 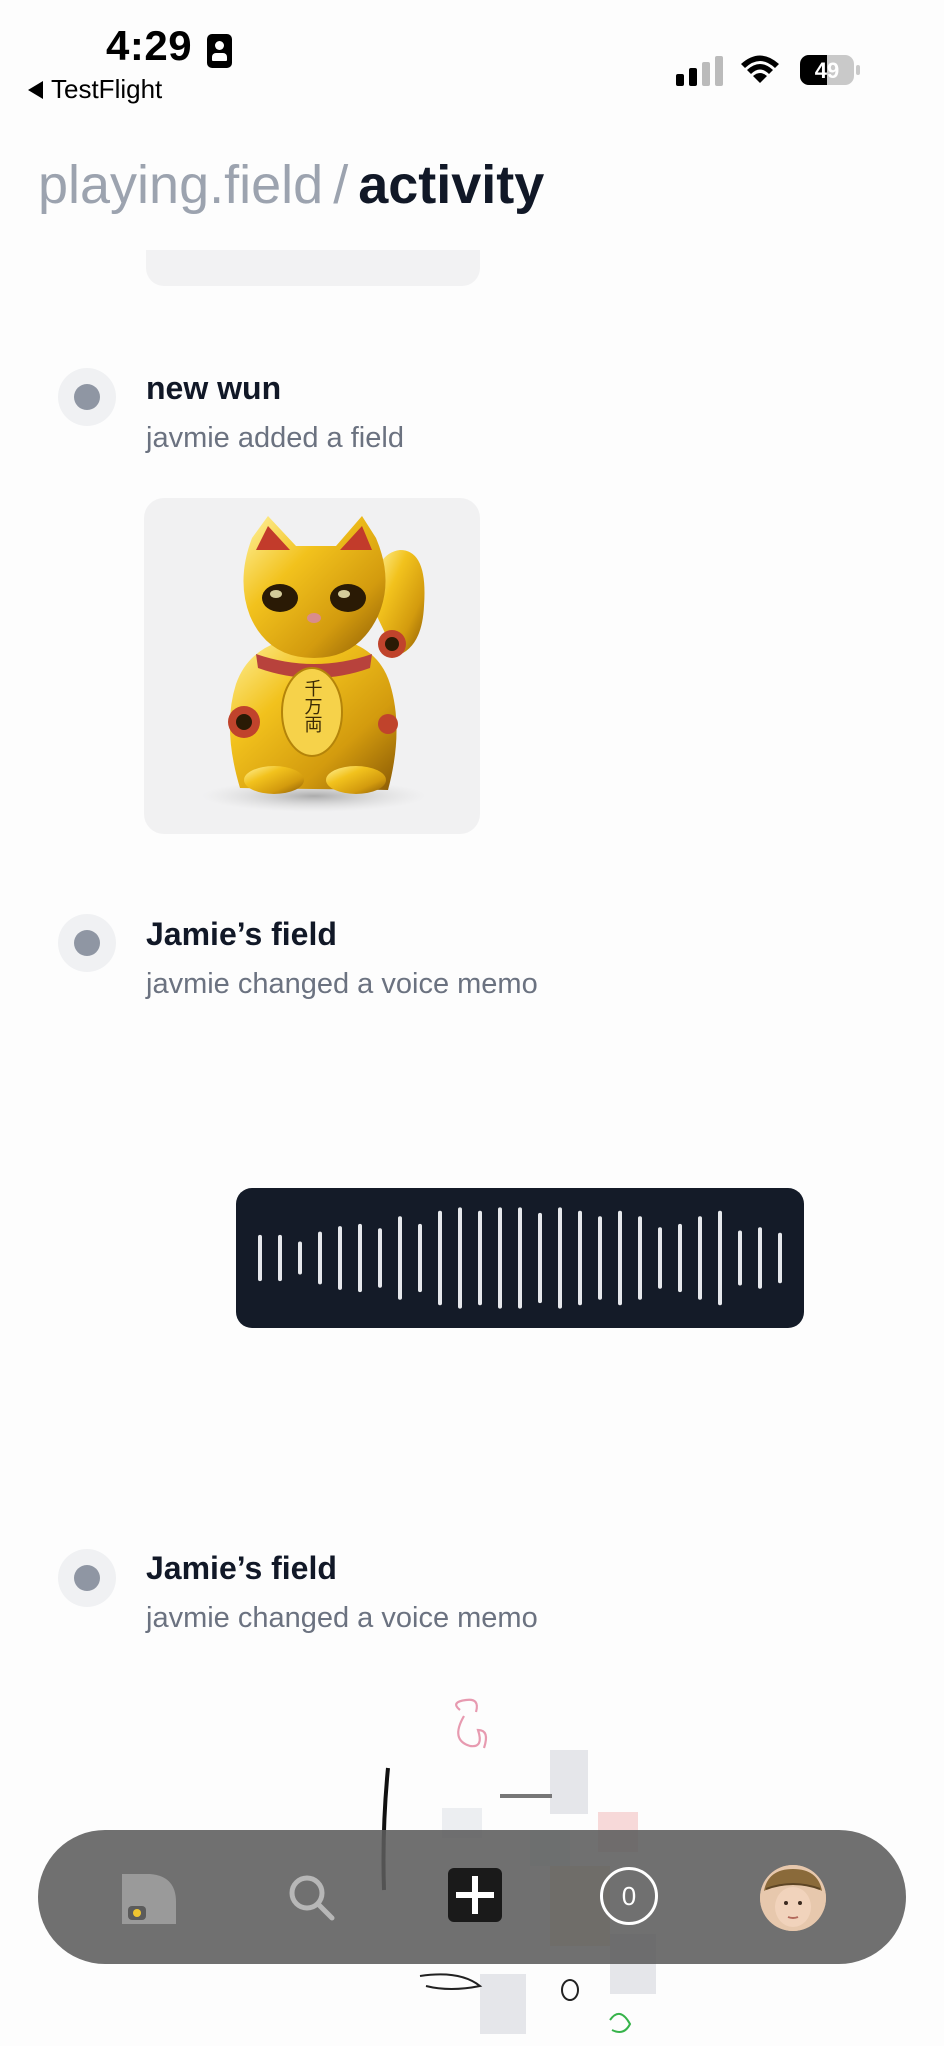 What do you see at coordinates (312, 706) in the screenshot?
I see `coin-text: 千万両` at bounding box center [312, 706].